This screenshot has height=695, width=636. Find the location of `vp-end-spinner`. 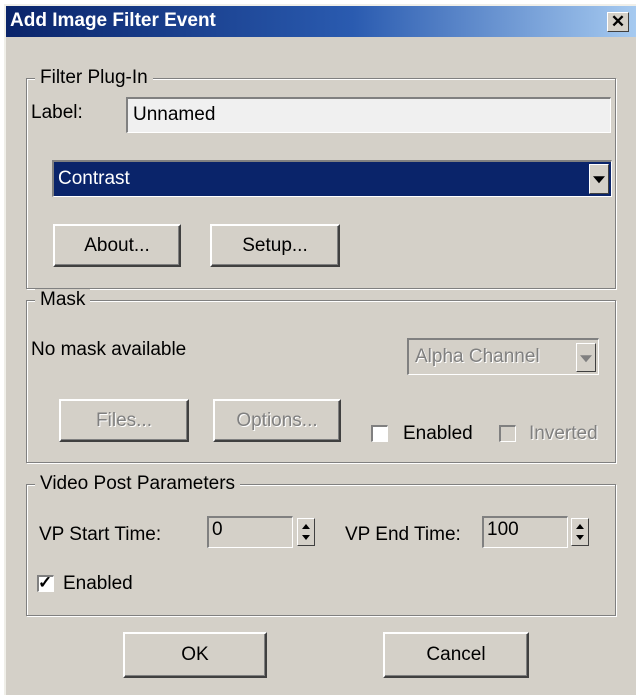

vp-end-spinner is located at coordinates (580, 532).